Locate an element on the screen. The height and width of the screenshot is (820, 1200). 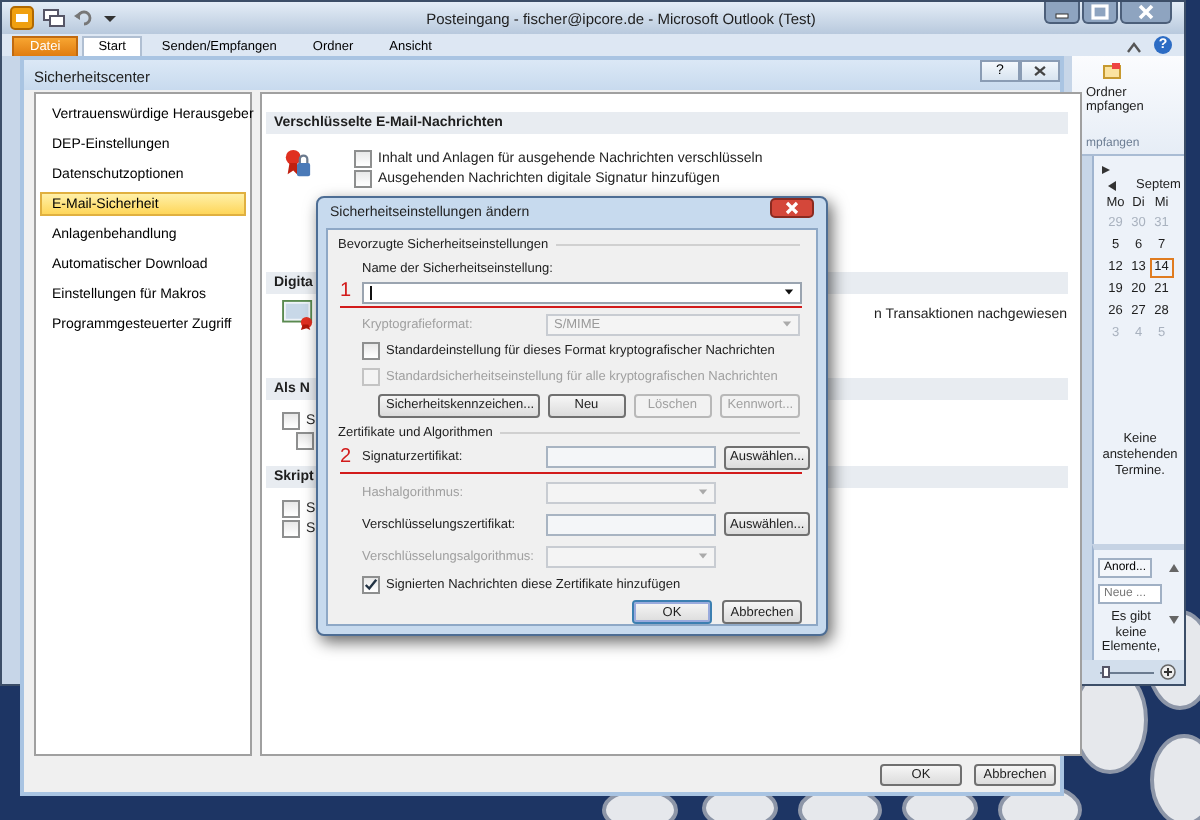
send-receive-icon is located at coordinates (54, 18).